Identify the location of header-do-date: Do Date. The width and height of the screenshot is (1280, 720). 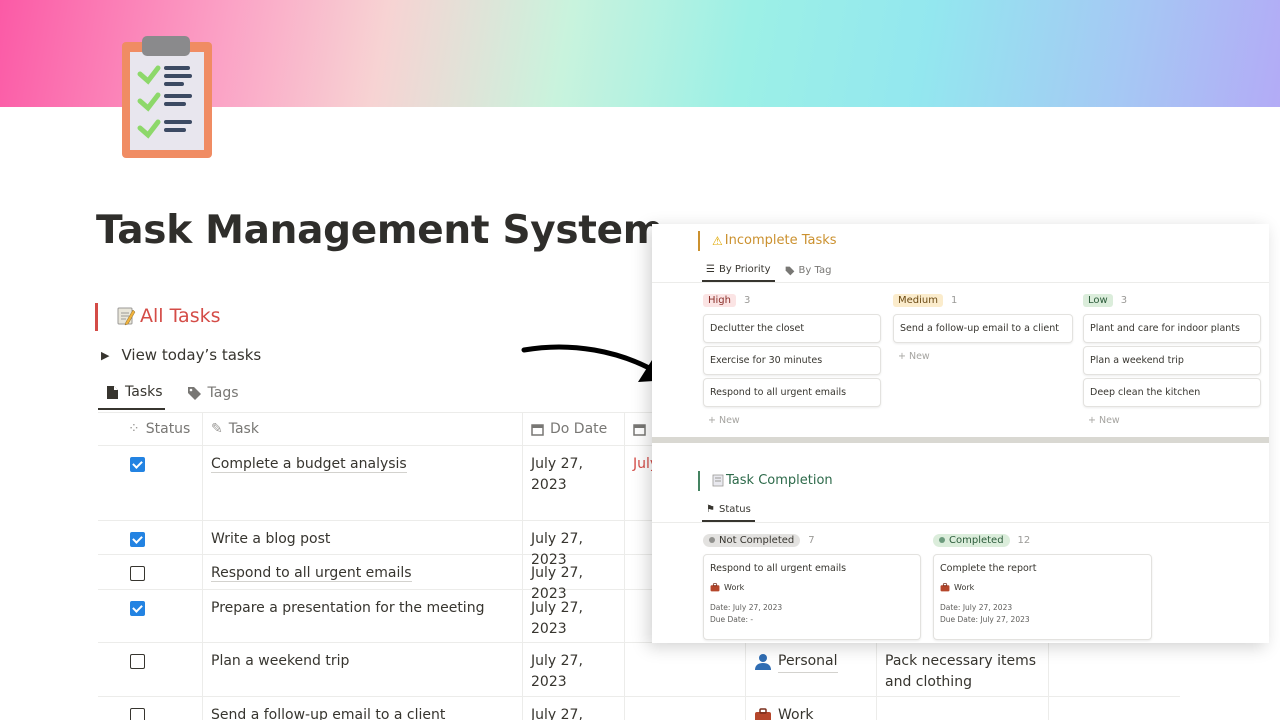
(574, 429).